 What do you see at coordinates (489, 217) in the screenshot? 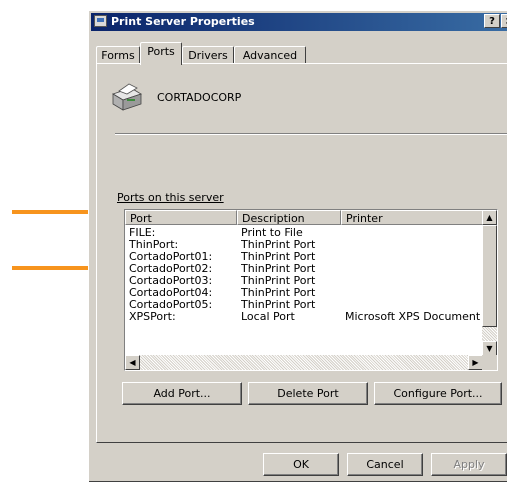
I see `scroll-up-button: ▲` at bounding box center [489, 217].